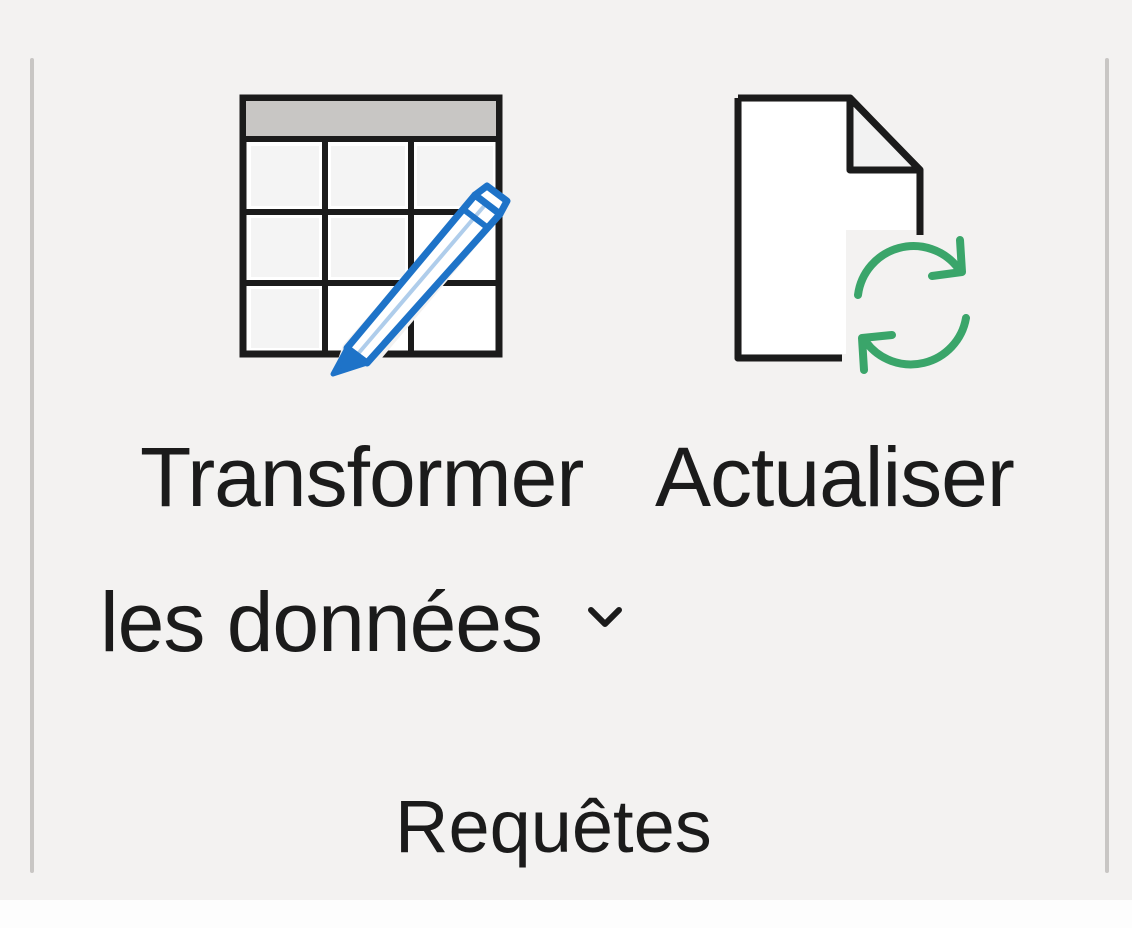  Describe the element at coordinates (362, 477) in the screenshot. I see `transform-data-label-line1: Transformer` at that location.